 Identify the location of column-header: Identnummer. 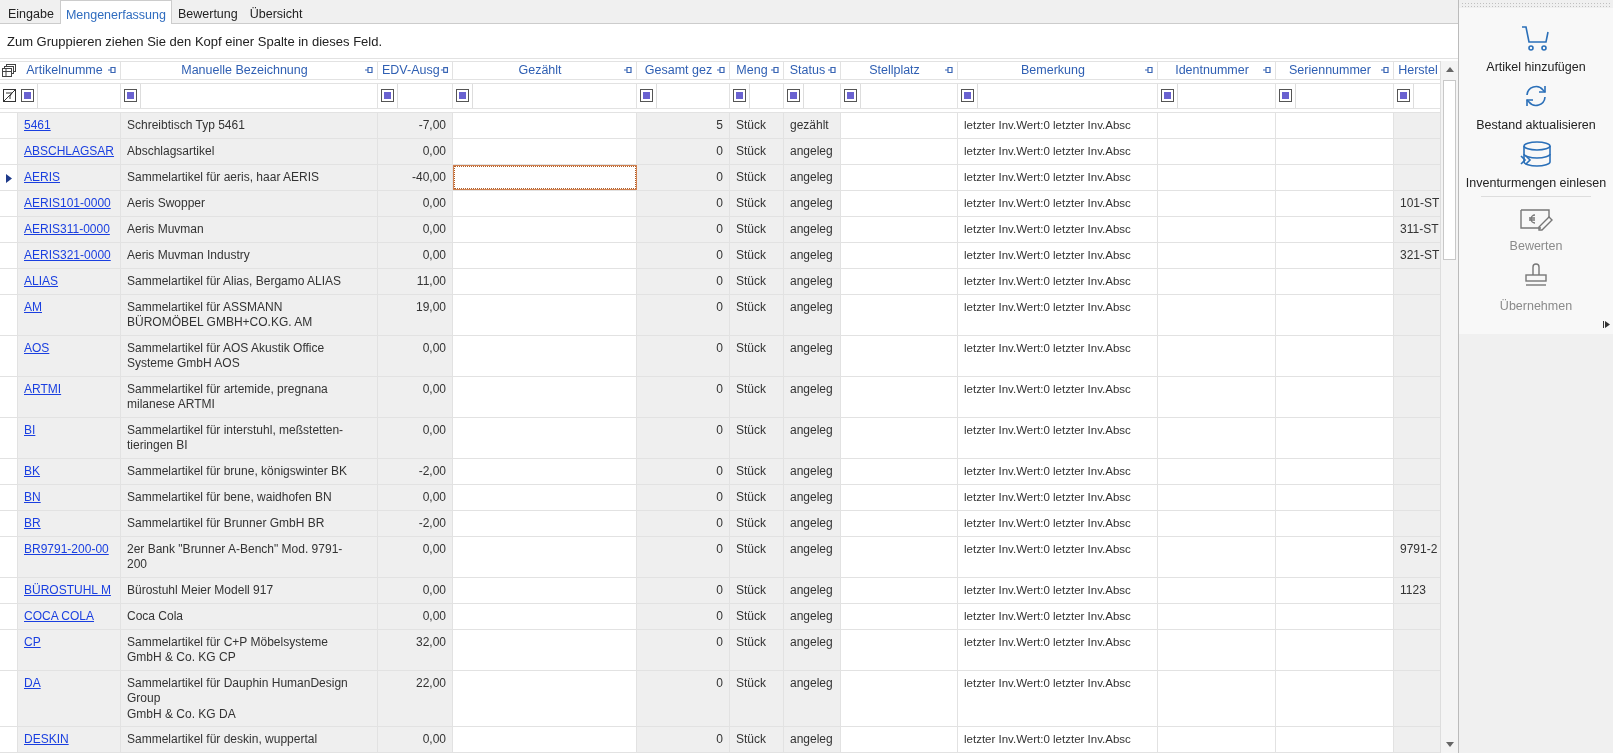
(1217, 70).